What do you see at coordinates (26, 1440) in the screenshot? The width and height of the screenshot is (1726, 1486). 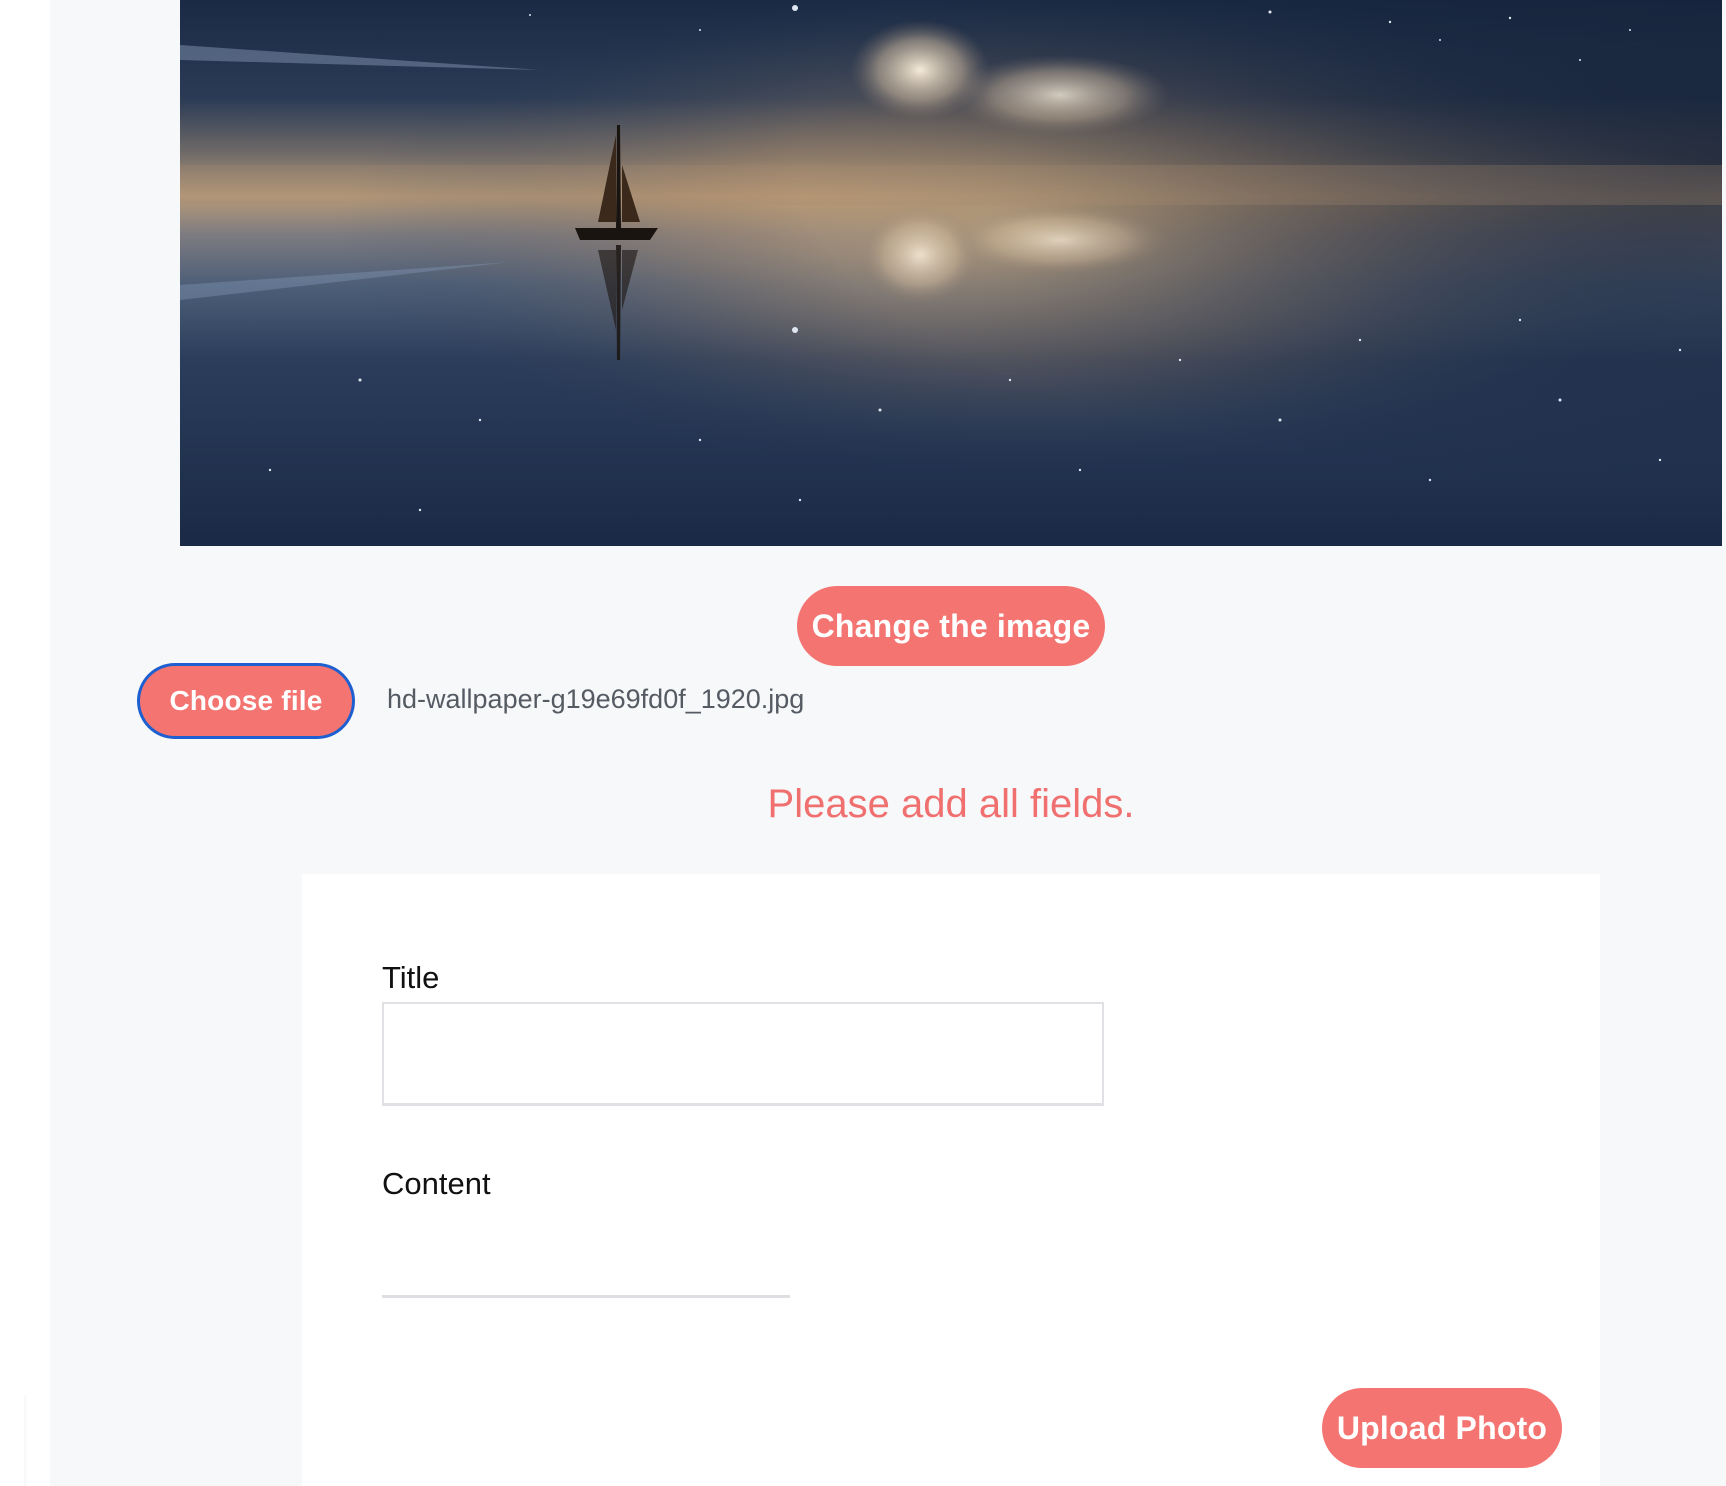 I see `page-edge-shadow` at bounding box center [26, 1440].